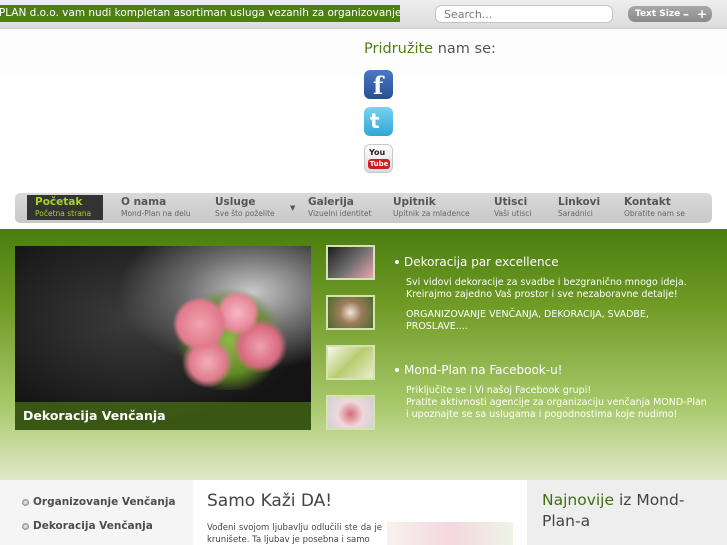  What do you see at coordinates (293, 208) in the screenshot?
I see `chevron-down-icon: ▼` at bounding box center [293, 208].